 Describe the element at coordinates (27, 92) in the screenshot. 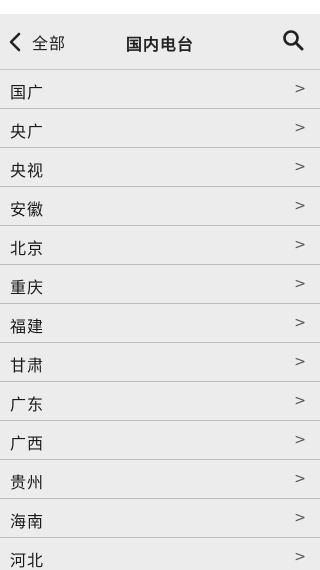

I see `list-item-label: 国广` at that location.